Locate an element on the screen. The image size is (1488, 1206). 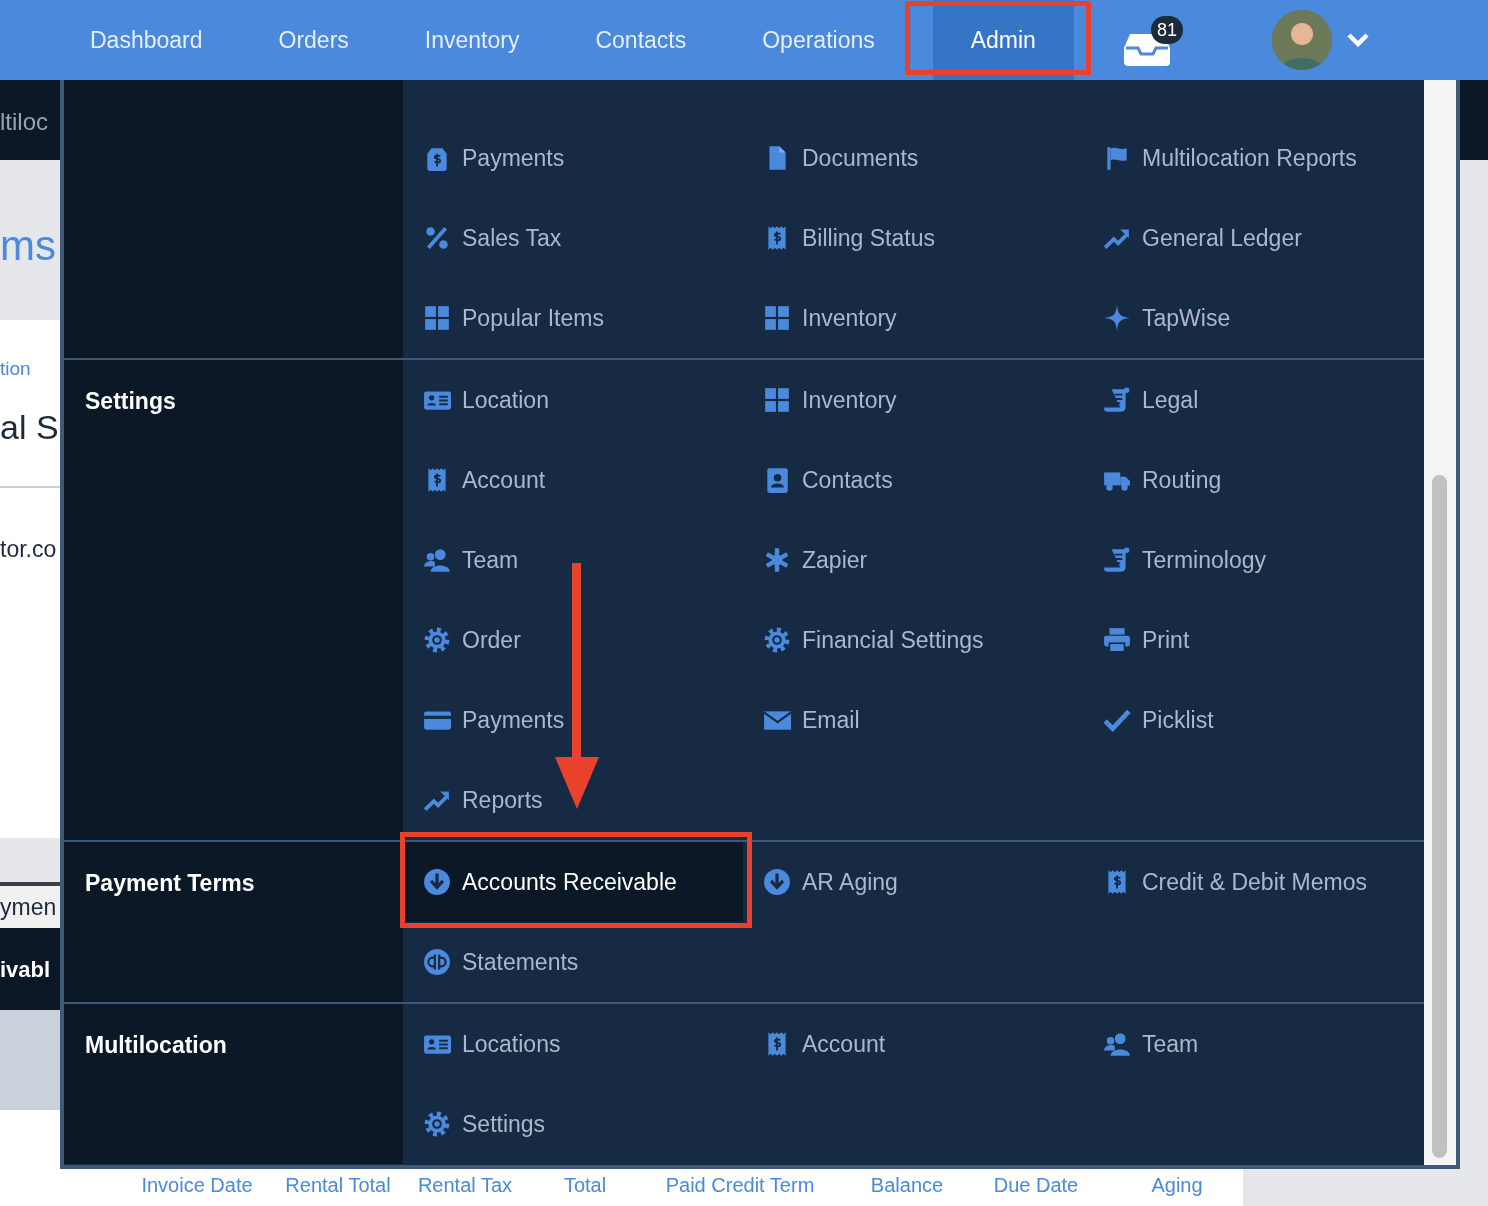
menu-item: Terminology is located at coordinates (1174, 560).